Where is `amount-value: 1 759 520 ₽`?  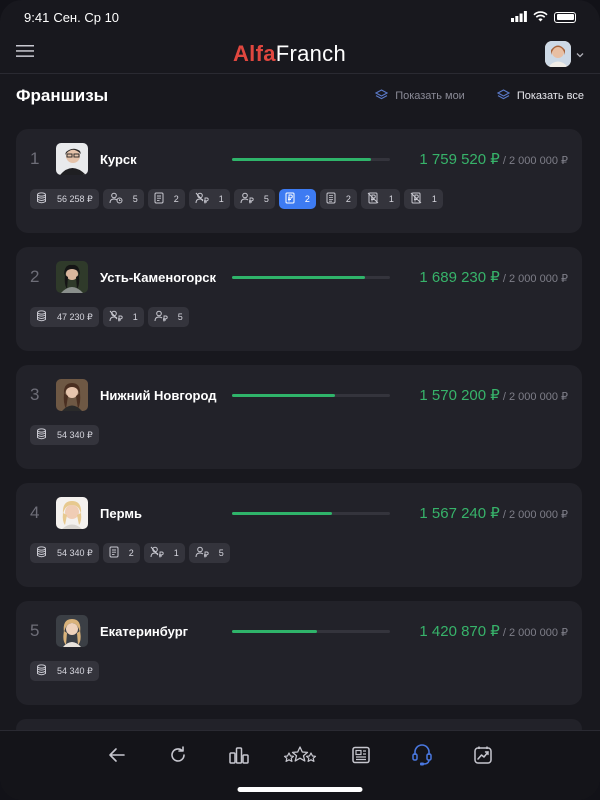 amount-value: 1 759 520 ₽ is located at coordinates (459, 159).